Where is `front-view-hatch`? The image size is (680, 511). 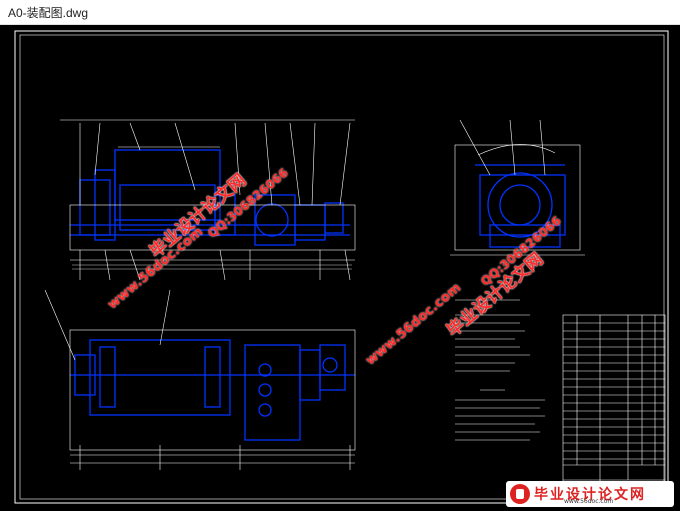
front-view-hatch is located at coordinates (212, 267).